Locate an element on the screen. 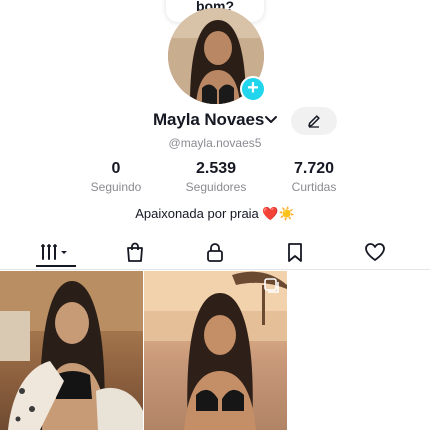 The height and width of the screenshot is (430, 430). shop-bag-icon is located at coordinates (135, 252).